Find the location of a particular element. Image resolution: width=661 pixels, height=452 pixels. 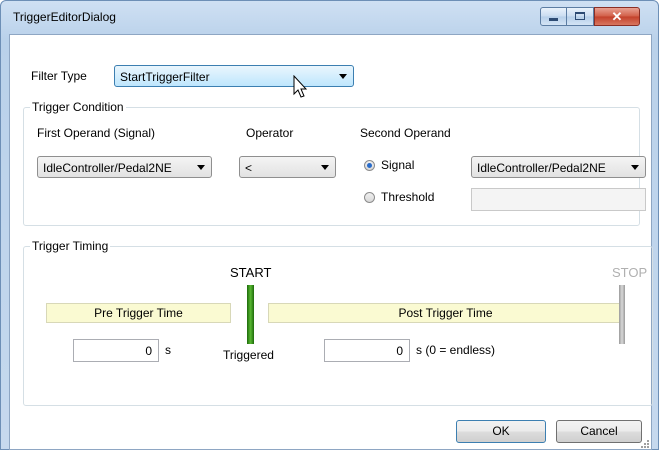

minimize-button is located at coordinates (553, 16).